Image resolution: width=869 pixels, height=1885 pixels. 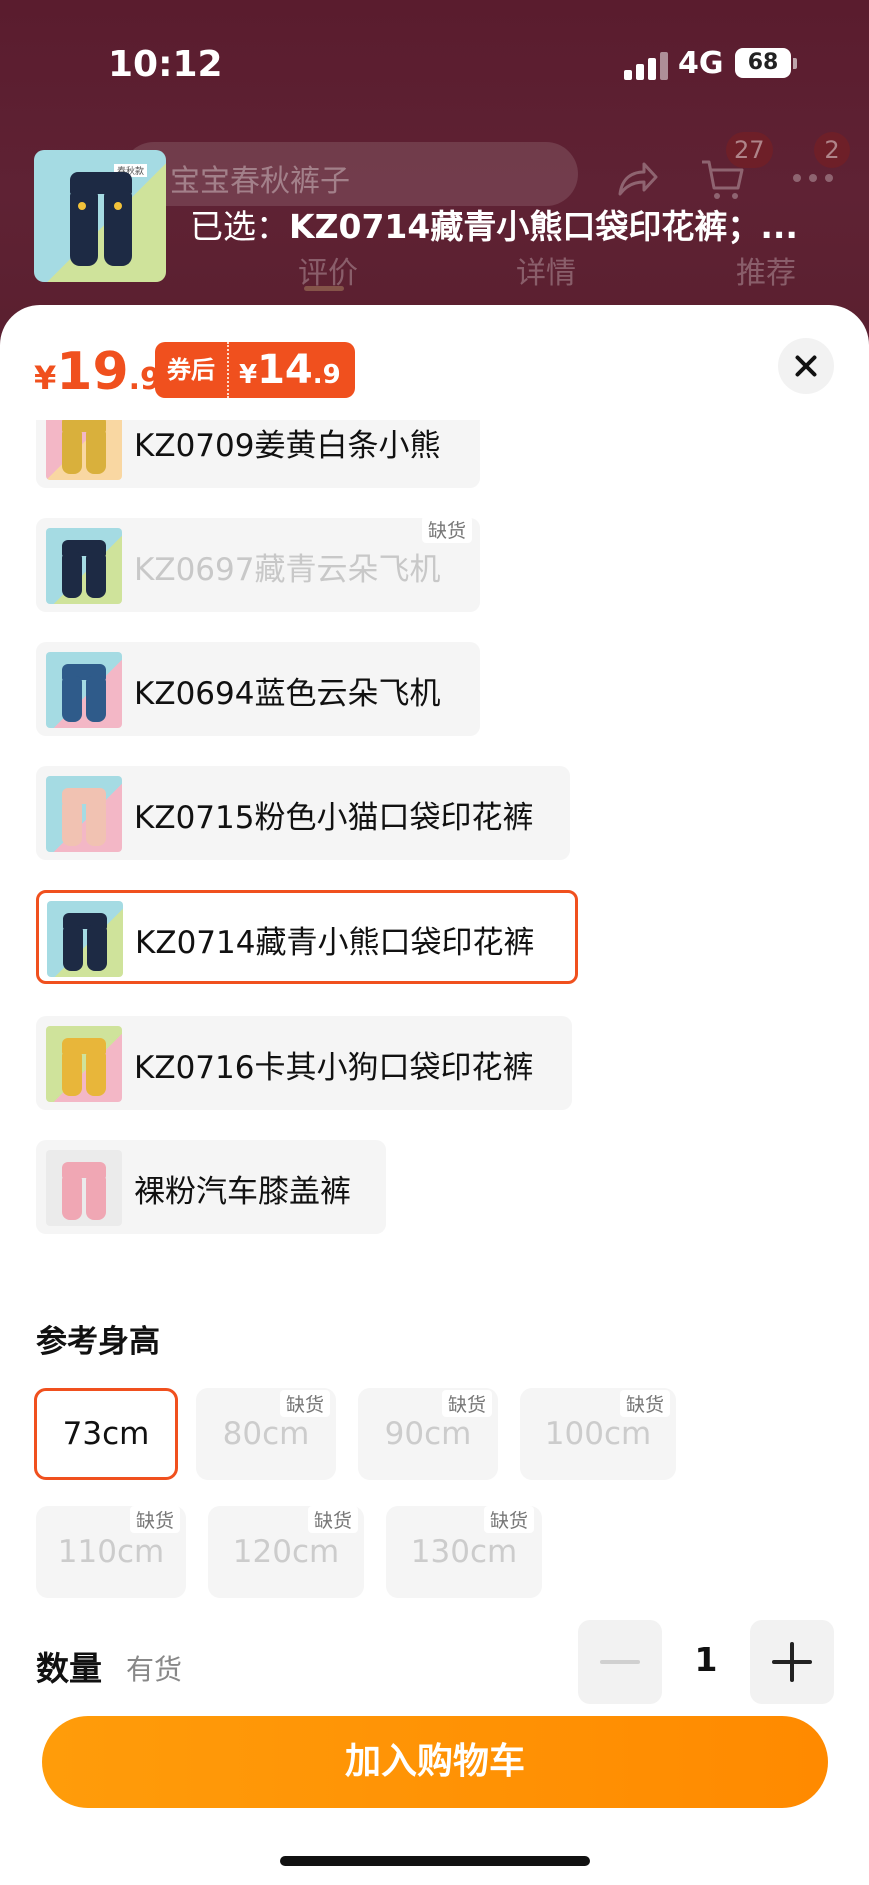 I want to click on option-item: KZ0694蓝色云朵飞机, so click(x=258, y=689).